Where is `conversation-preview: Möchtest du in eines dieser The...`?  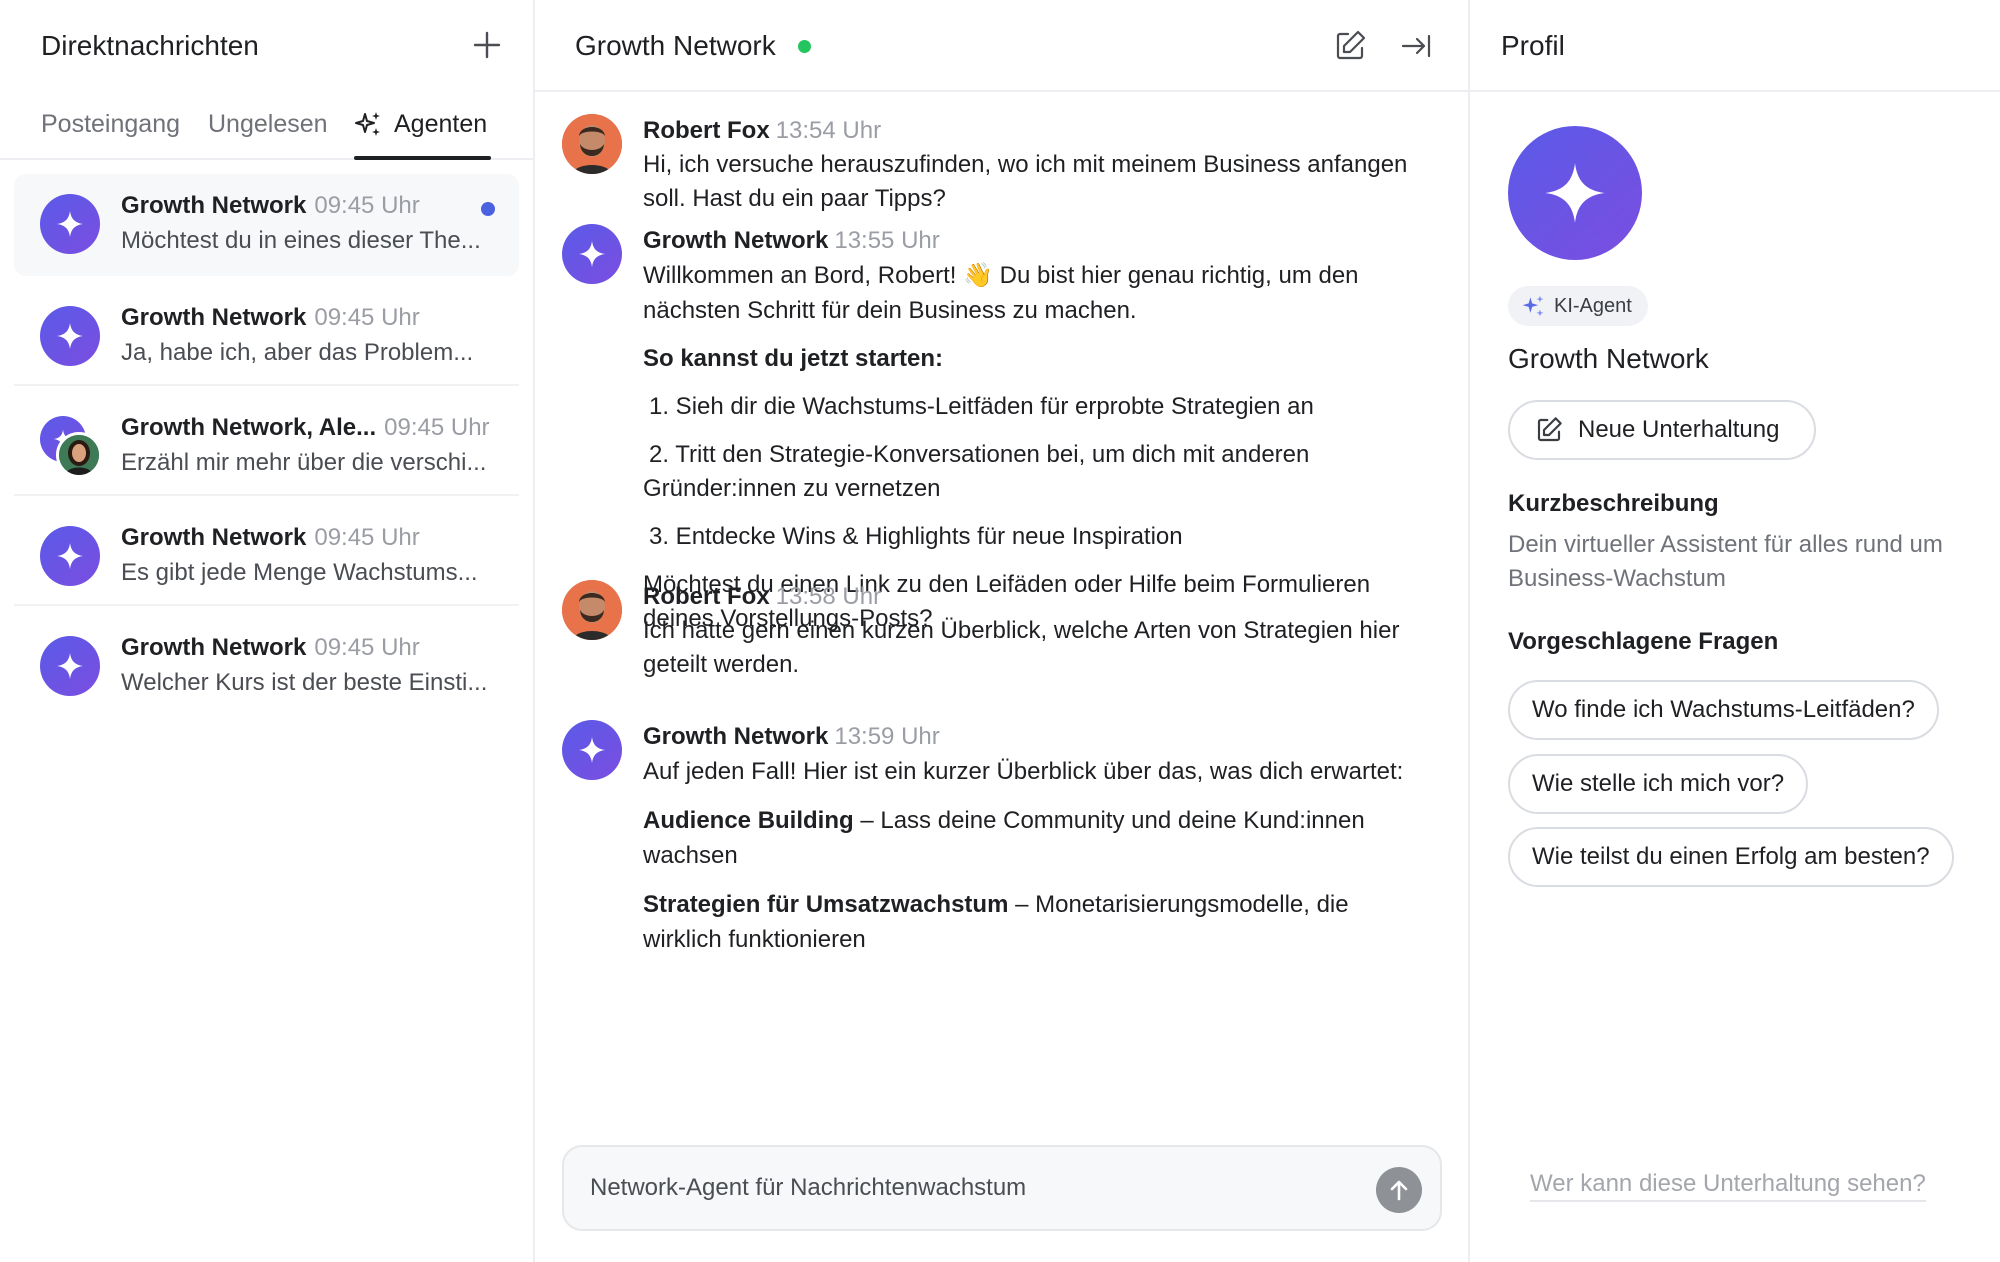
conversation-preview: Möchtest du in eines dieser The... is located at coordinates (301, 240).